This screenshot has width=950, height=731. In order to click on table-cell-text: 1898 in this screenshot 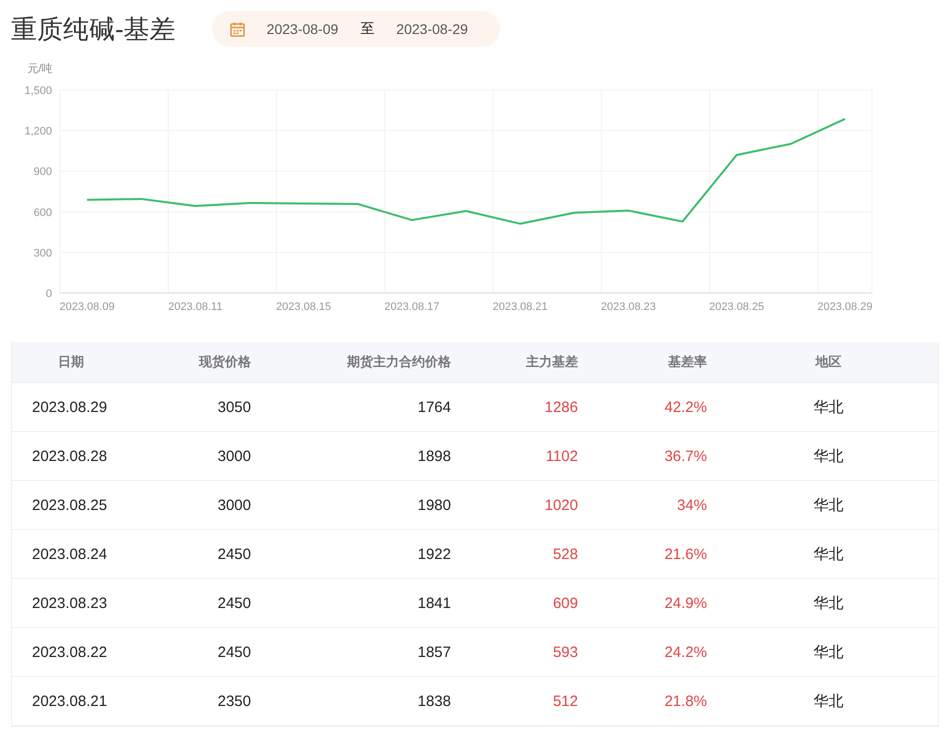, I will do `click(434, 456)`.